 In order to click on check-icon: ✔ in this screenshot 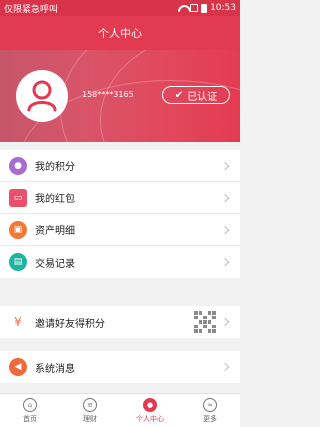, I will do `click(179, 95)`.